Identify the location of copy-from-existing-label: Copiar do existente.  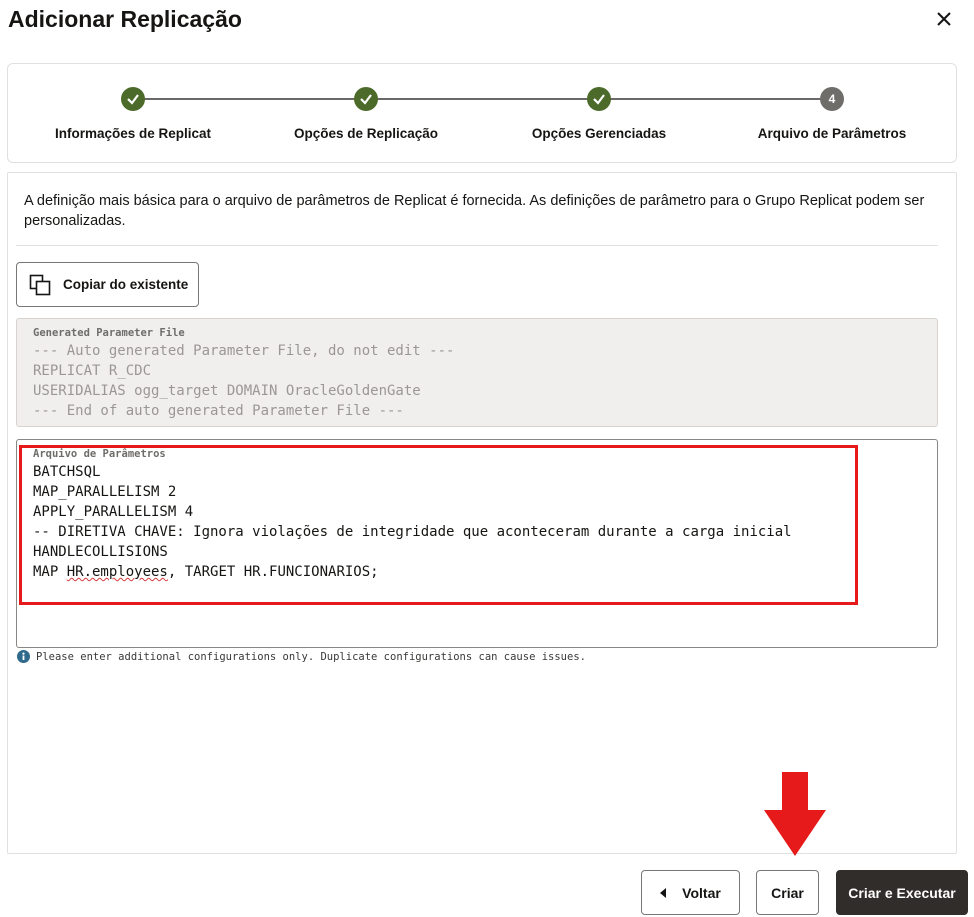
(126, 284).